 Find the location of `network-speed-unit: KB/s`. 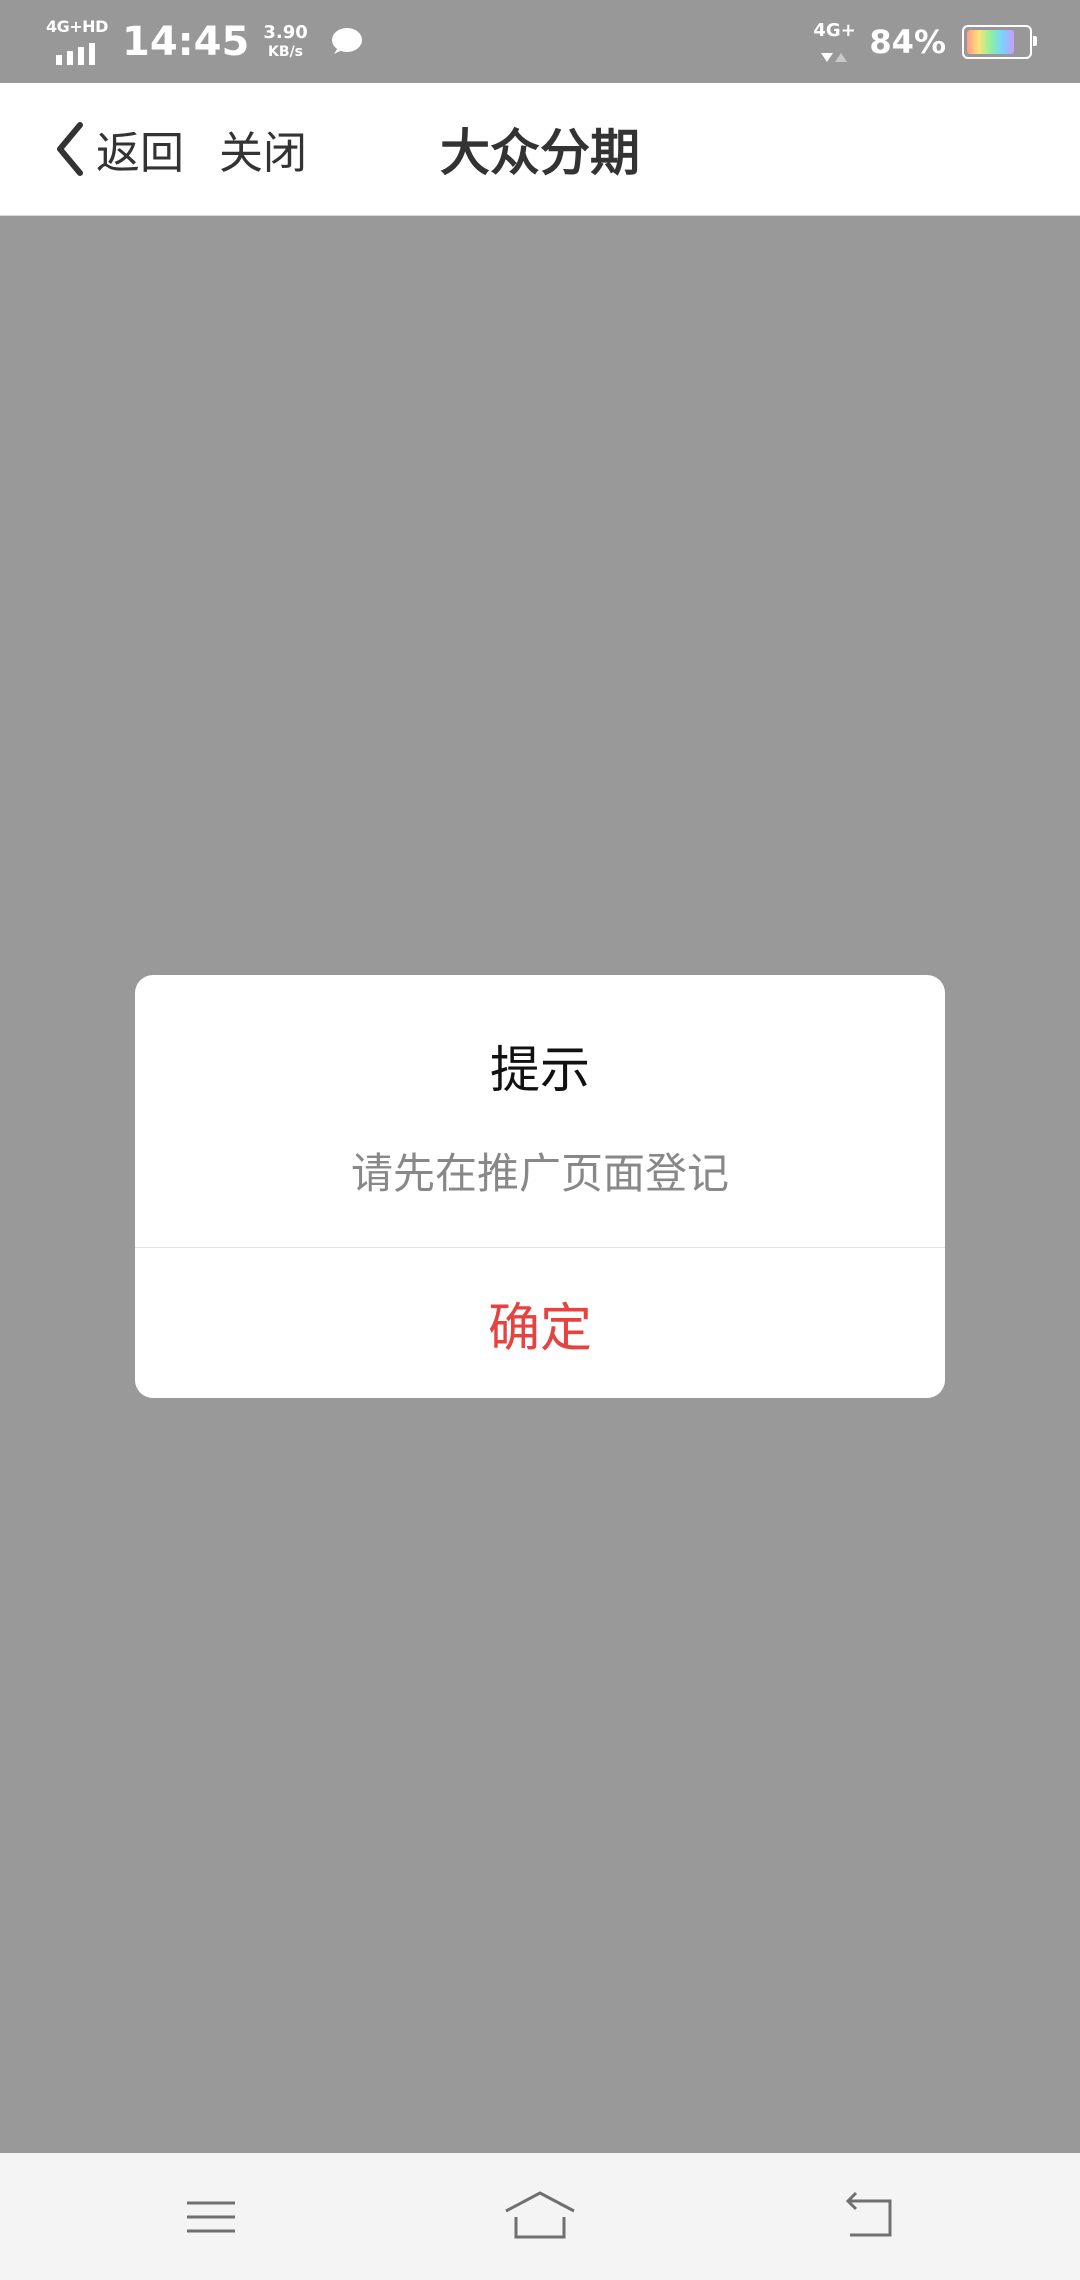

network-speed-unit: KB/s is located at coordinates (286, 52).